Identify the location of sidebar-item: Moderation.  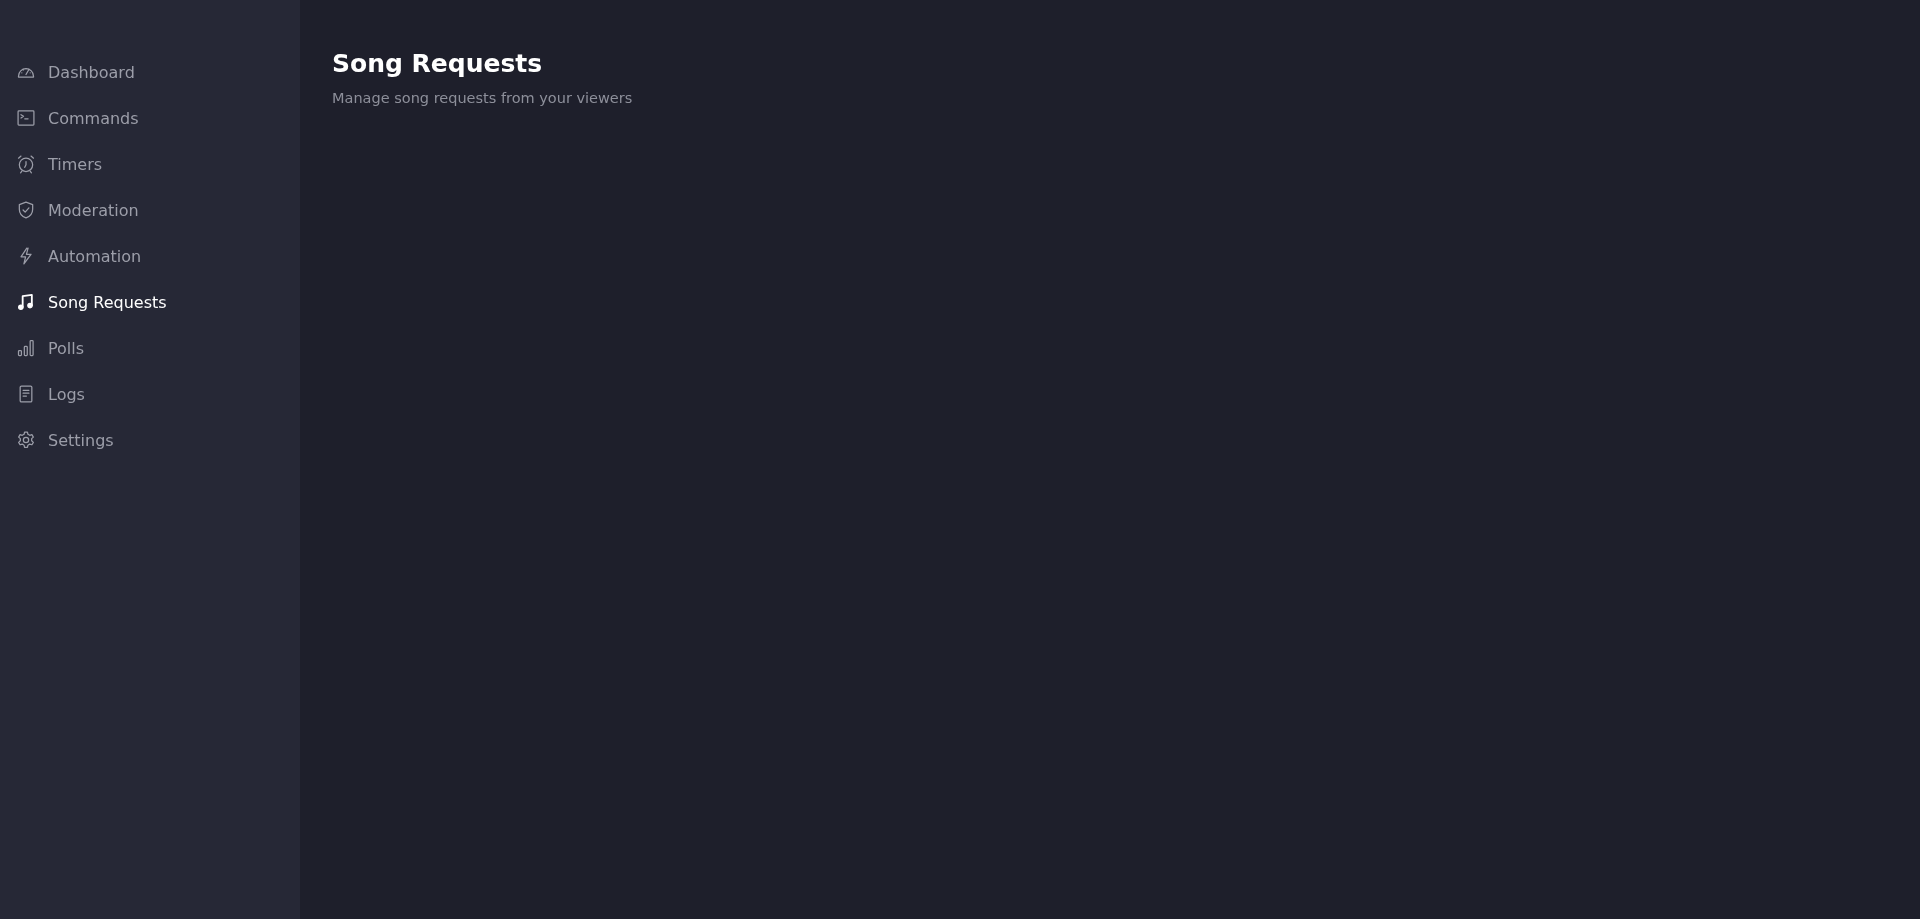
(150, 210).